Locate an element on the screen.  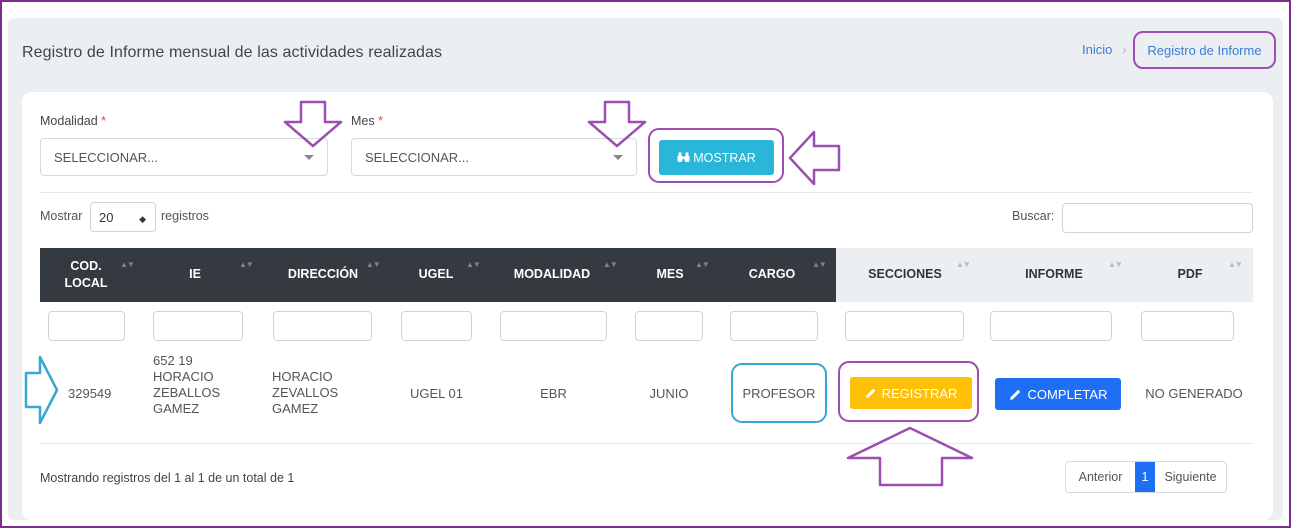
filter-input-modalidad is located at coordinates (553, 326).